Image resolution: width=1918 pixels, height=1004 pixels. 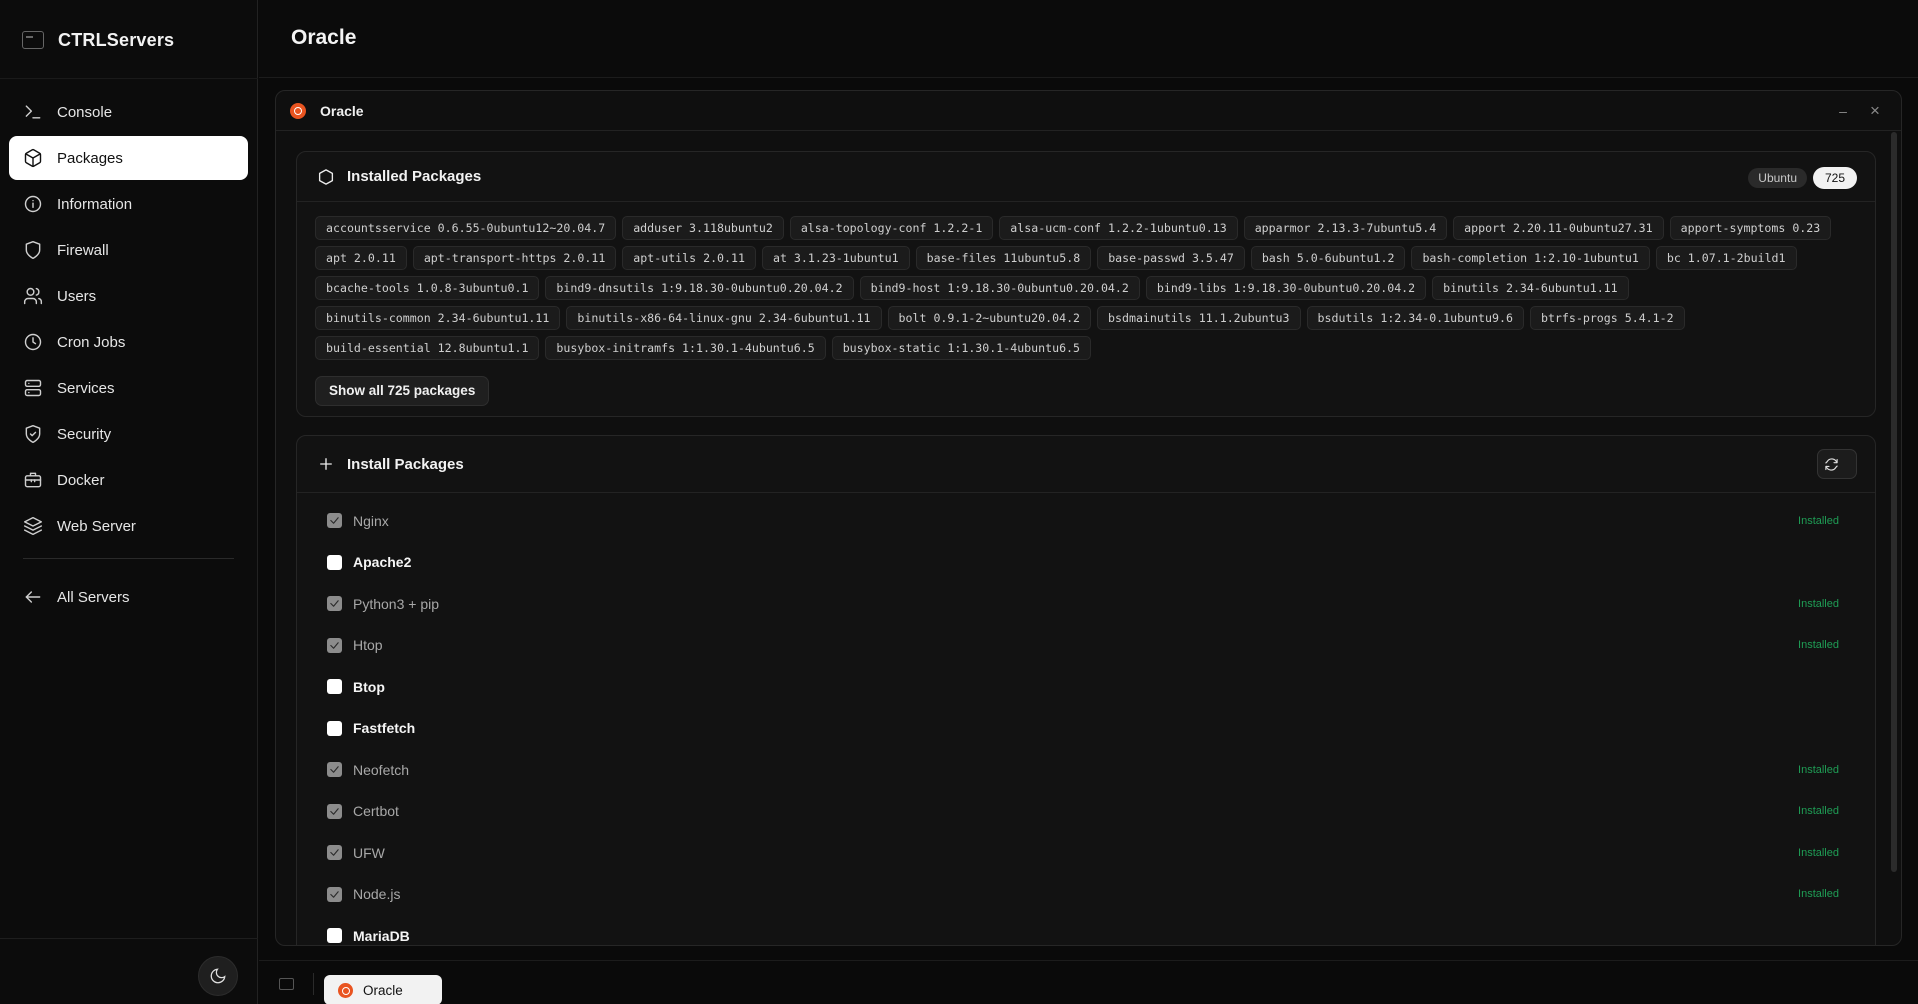 I want to click on install-option-row: Python3 + pip Installed, so click(x=1087, y=604).